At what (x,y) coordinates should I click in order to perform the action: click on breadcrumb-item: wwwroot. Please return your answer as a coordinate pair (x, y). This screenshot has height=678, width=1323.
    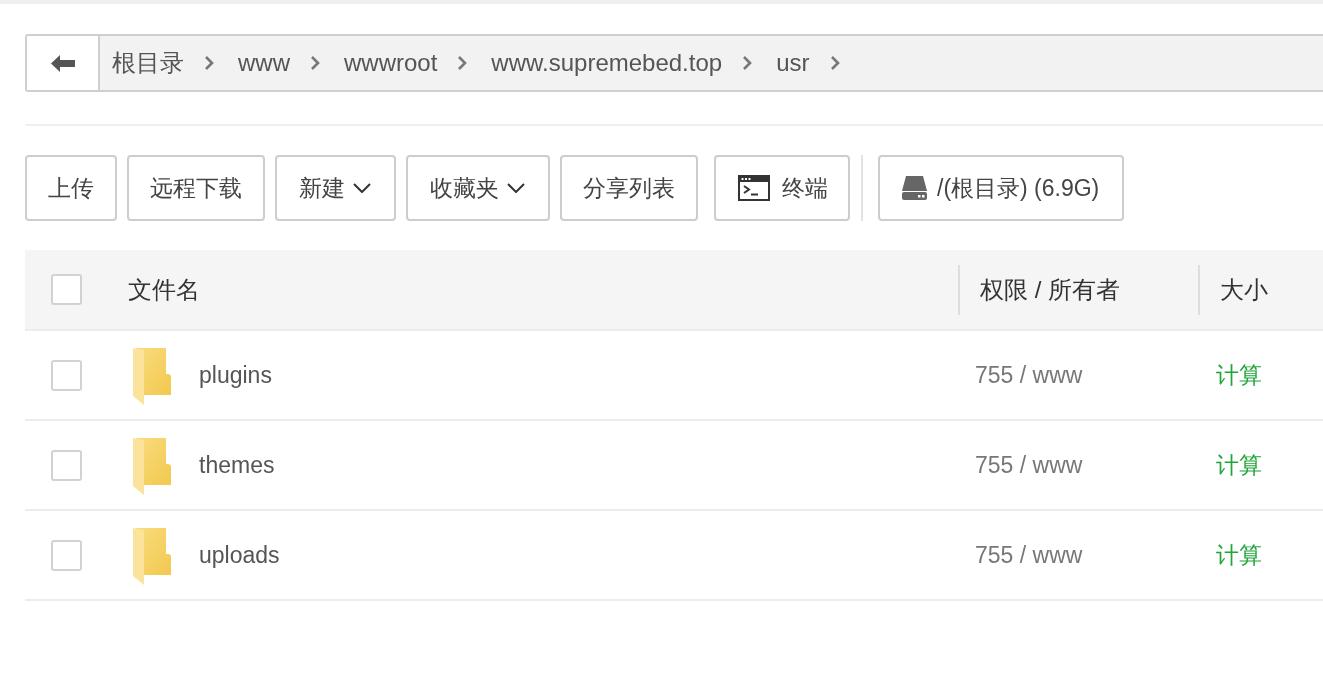
    Looking at the image, I should click on (391, 63).